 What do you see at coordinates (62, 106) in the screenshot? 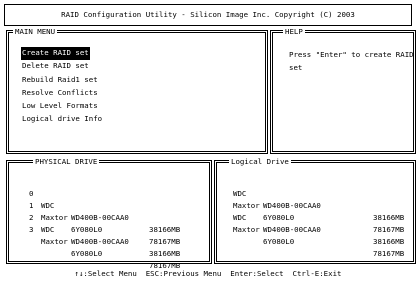
I see `menu-item-low-level-formats: Low Level Formats` at bounding box center [62, 106].